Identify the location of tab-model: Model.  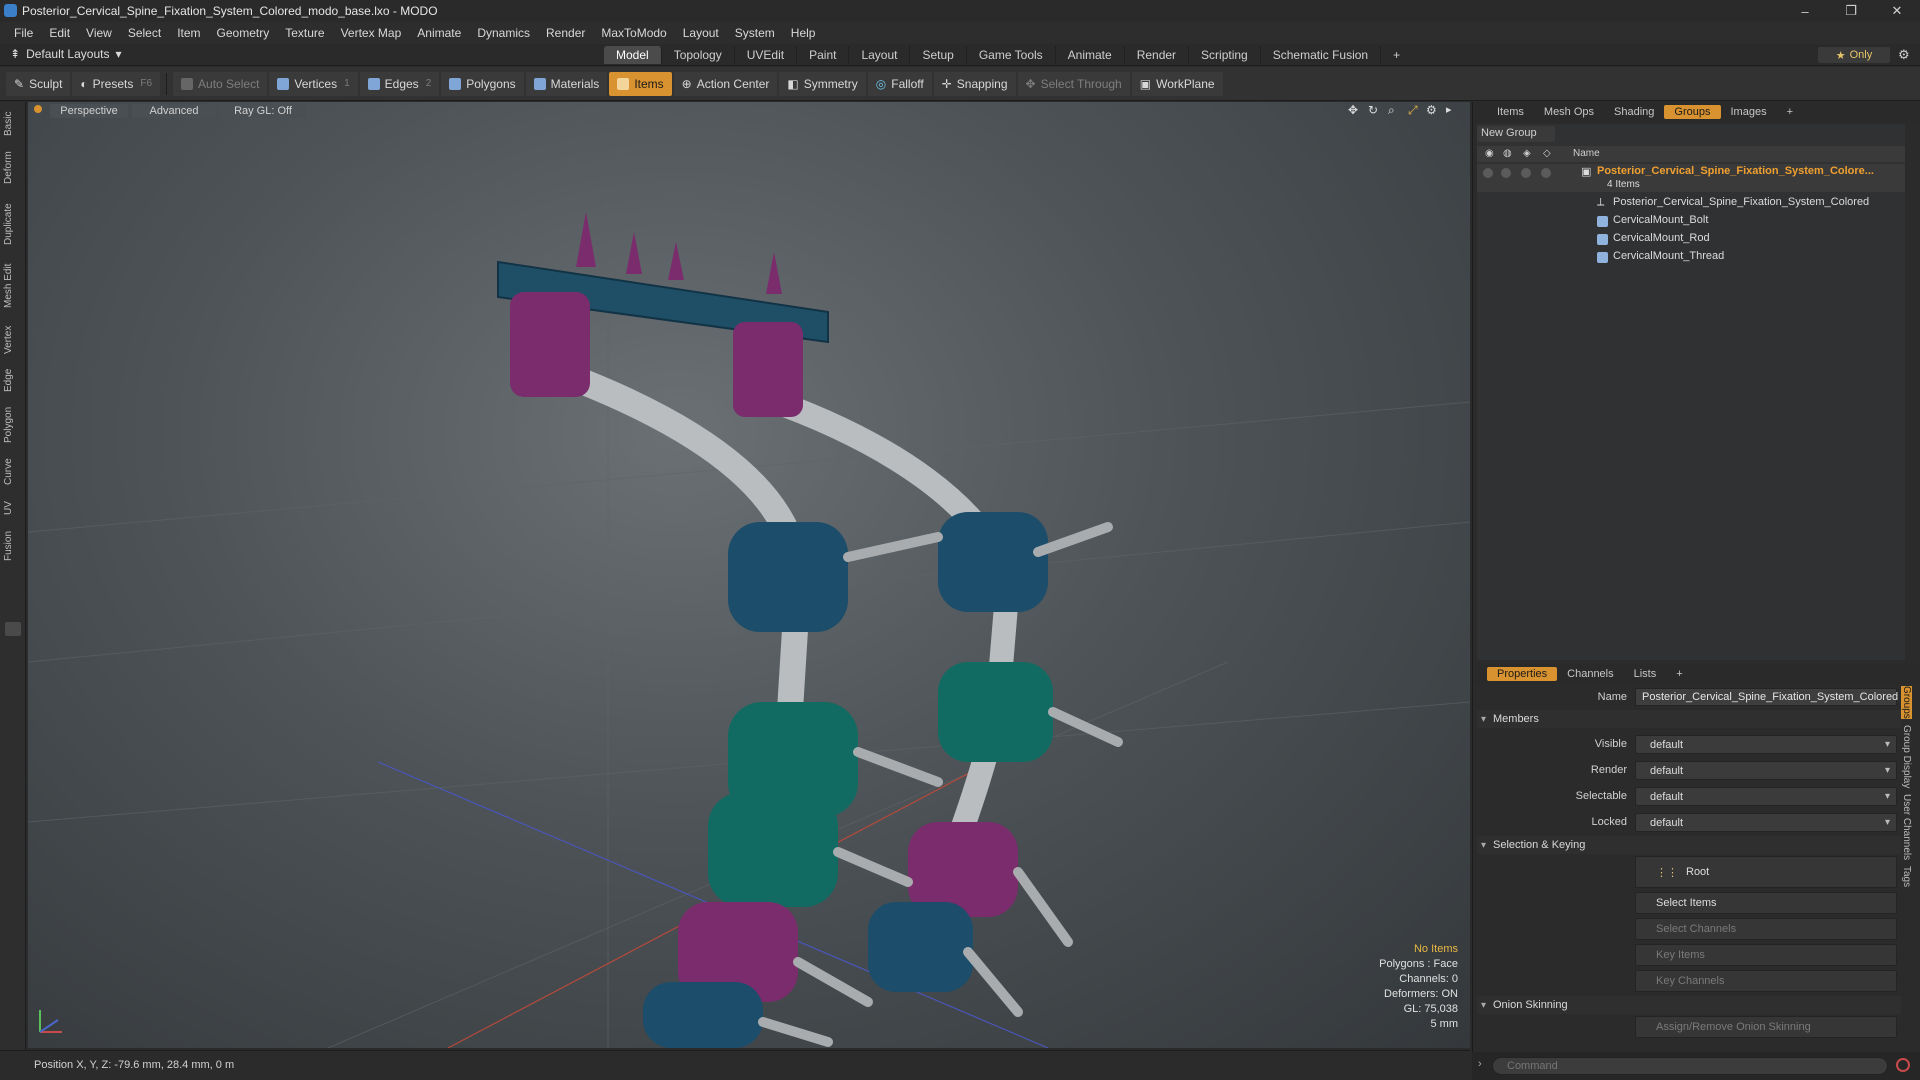
(633, 55).